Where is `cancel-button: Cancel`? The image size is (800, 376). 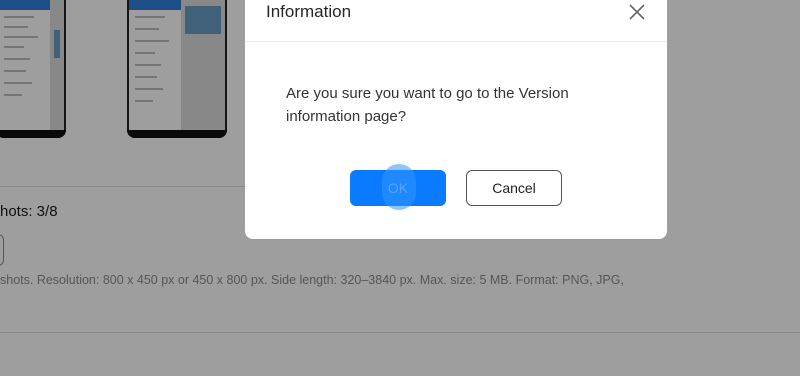
cancel-button: Cancel is located at coordinates (514, 188).